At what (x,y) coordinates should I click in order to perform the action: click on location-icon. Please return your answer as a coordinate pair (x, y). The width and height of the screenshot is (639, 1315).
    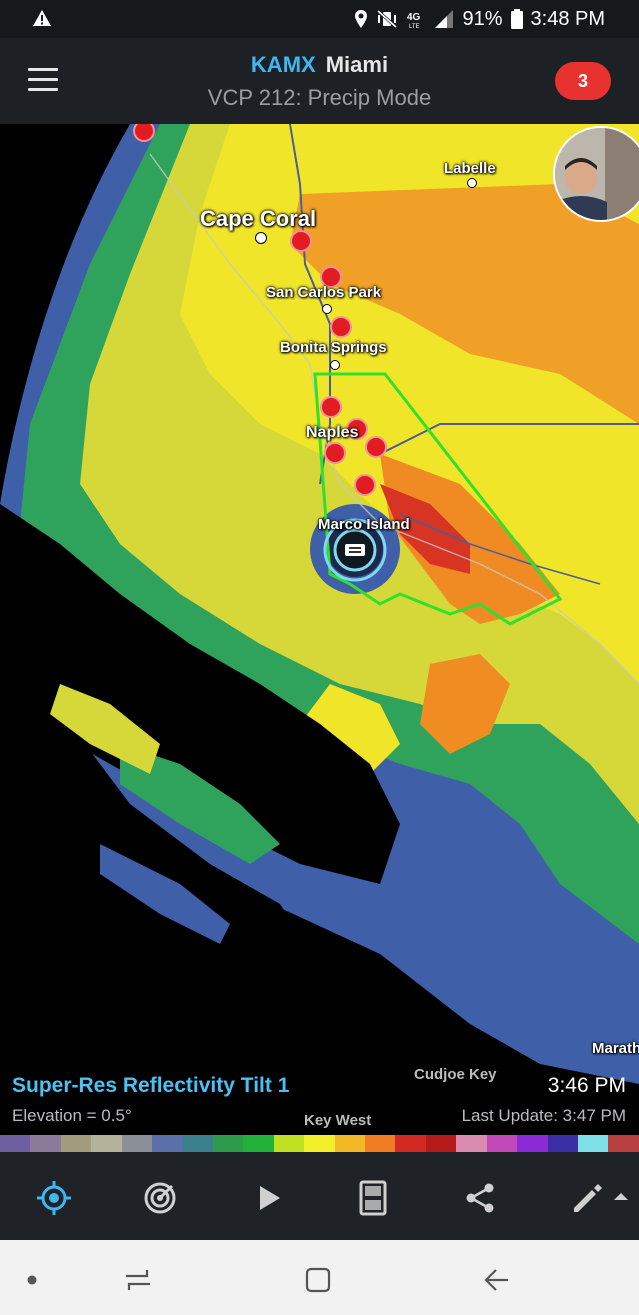
    Looking at the image, I should click on (361, 19).